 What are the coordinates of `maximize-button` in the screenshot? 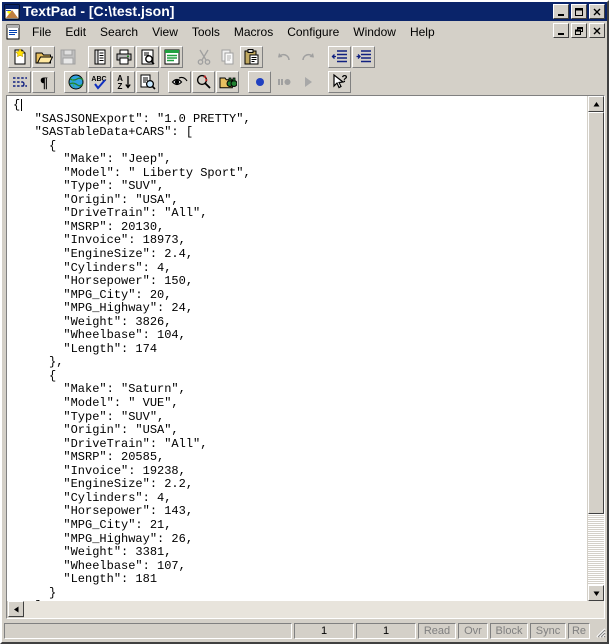 It's located at (579, 11).